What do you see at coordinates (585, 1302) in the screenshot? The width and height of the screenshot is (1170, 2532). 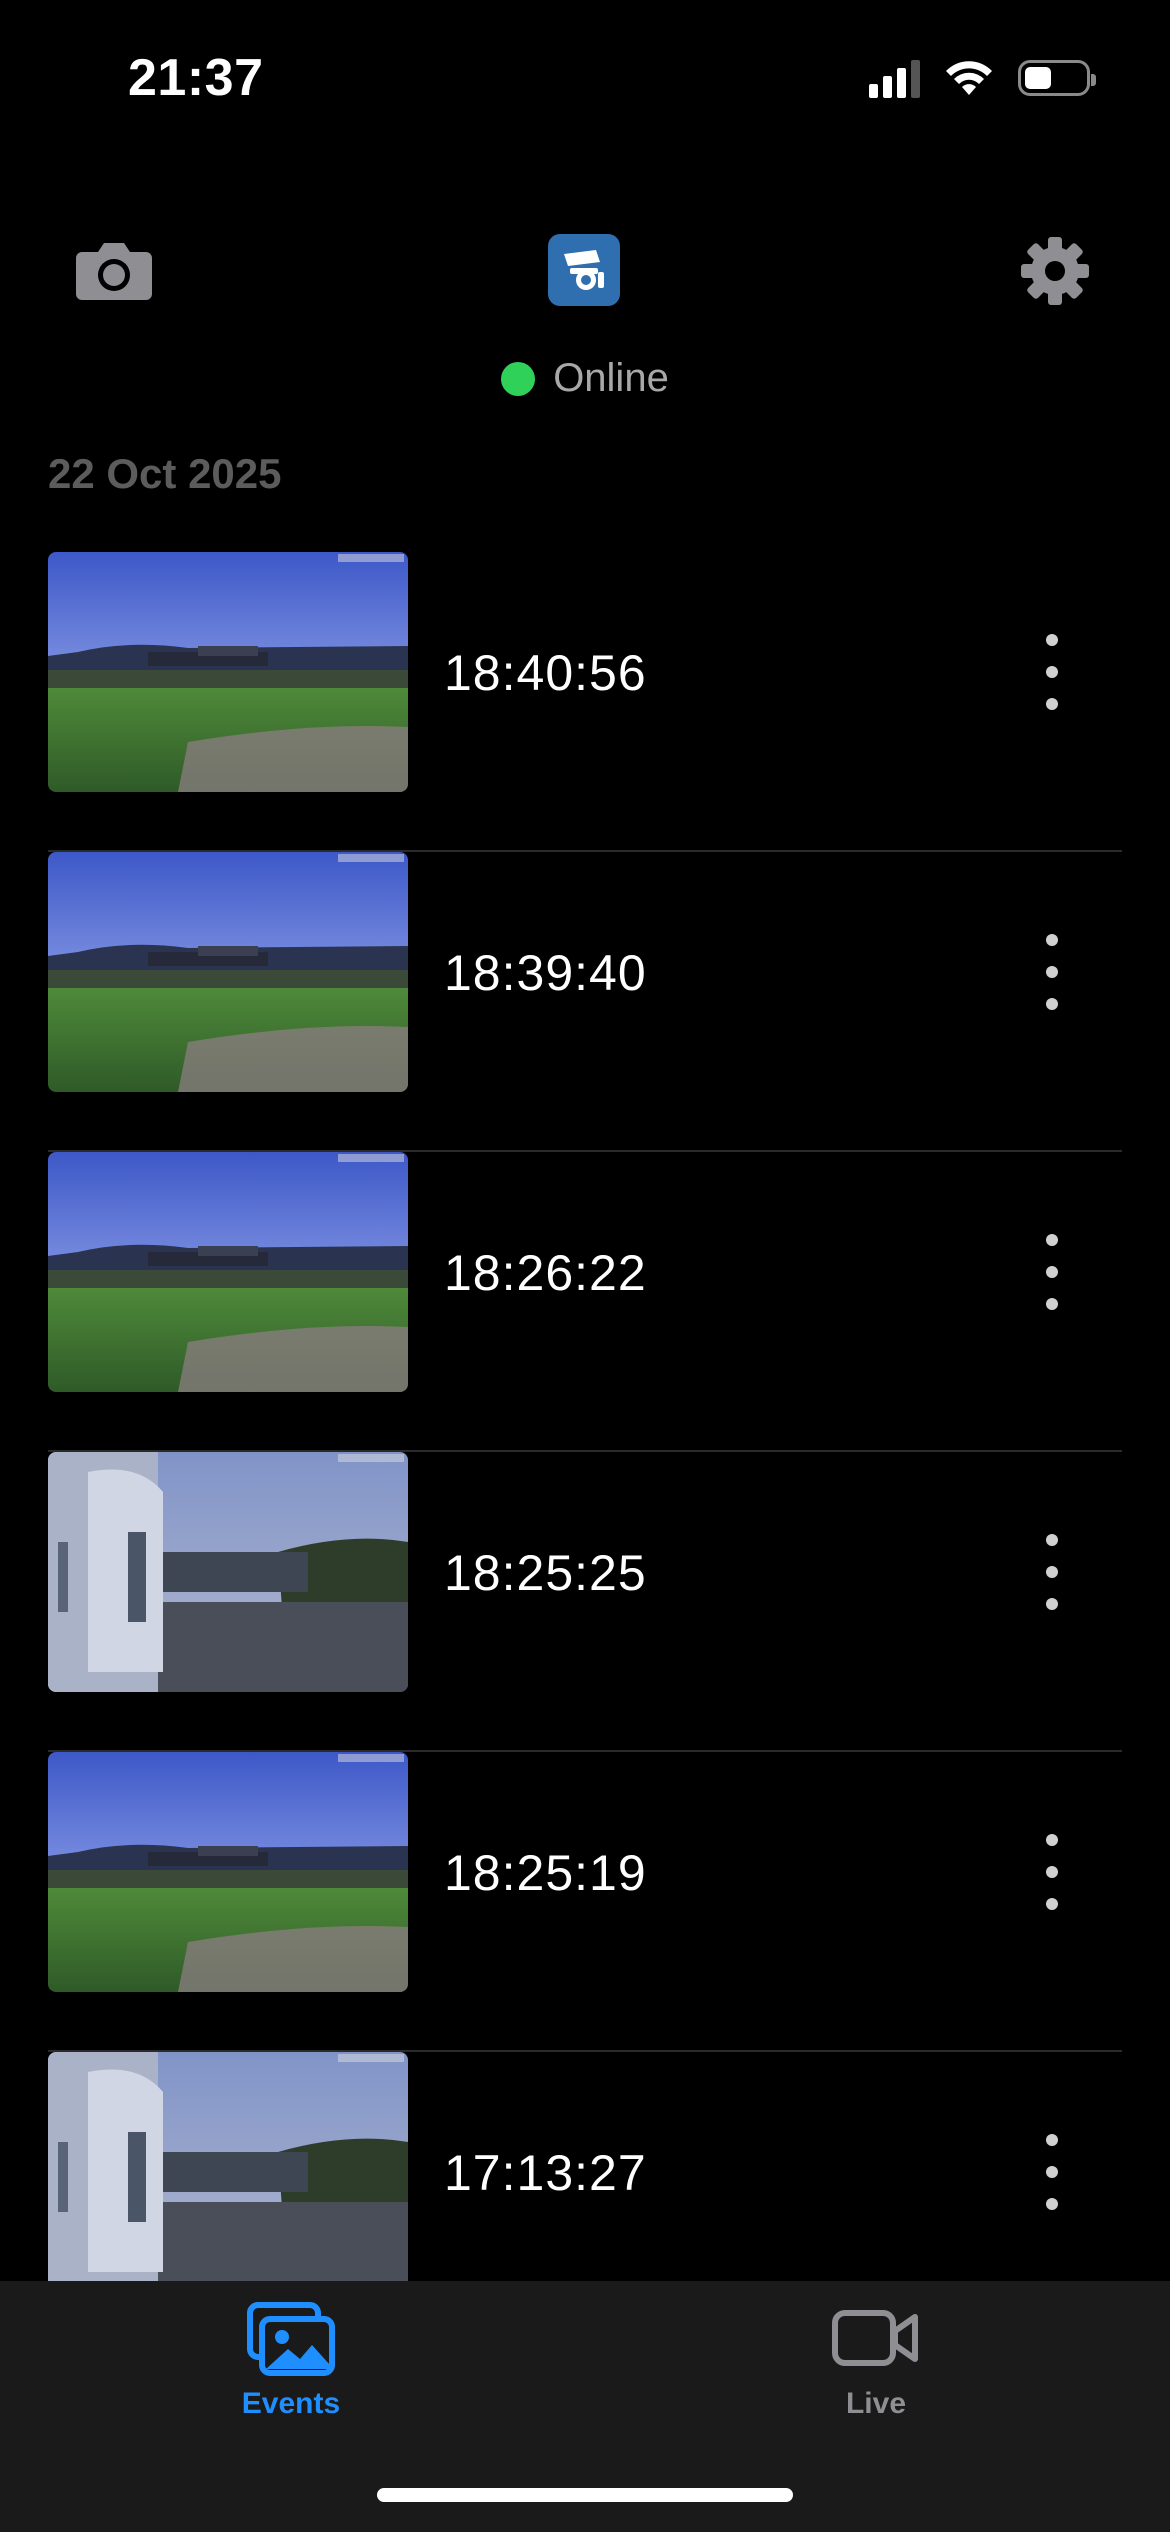 I see `event-row: 18:26:22` at bounding box center [585, 1302].